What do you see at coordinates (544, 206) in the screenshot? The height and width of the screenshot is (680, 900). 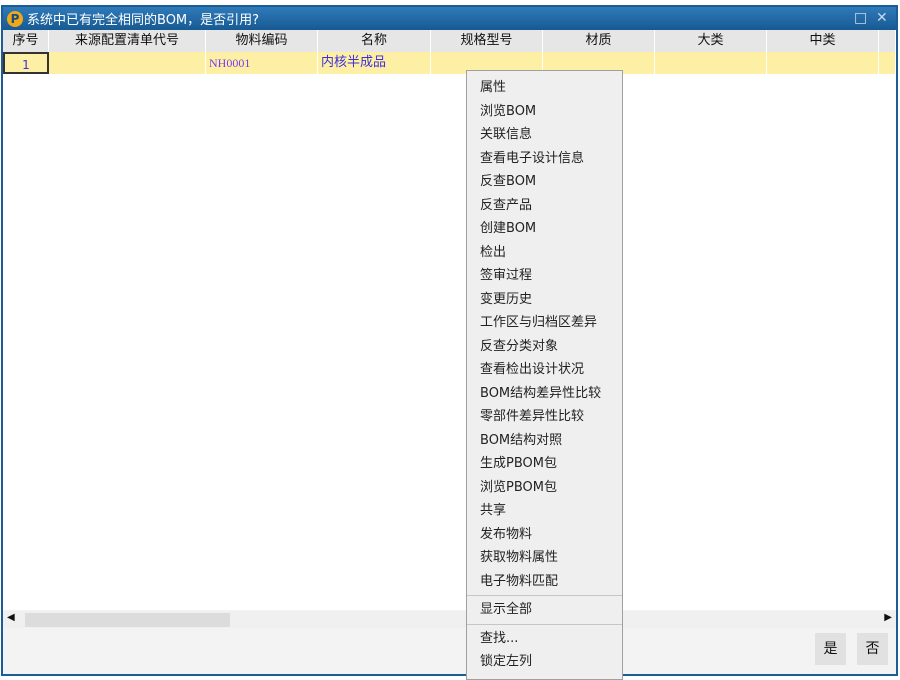 I see `menu-item: 反查产品` at bounding box center [544, 206].